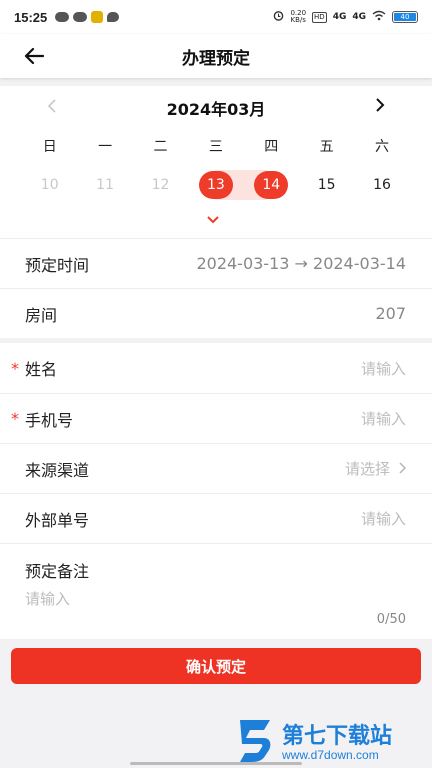  What do you see at coordinates (216, 468) in the screenshot?
I see `source-row: 来源渠道 请选择` at bounding box center [216, 468].